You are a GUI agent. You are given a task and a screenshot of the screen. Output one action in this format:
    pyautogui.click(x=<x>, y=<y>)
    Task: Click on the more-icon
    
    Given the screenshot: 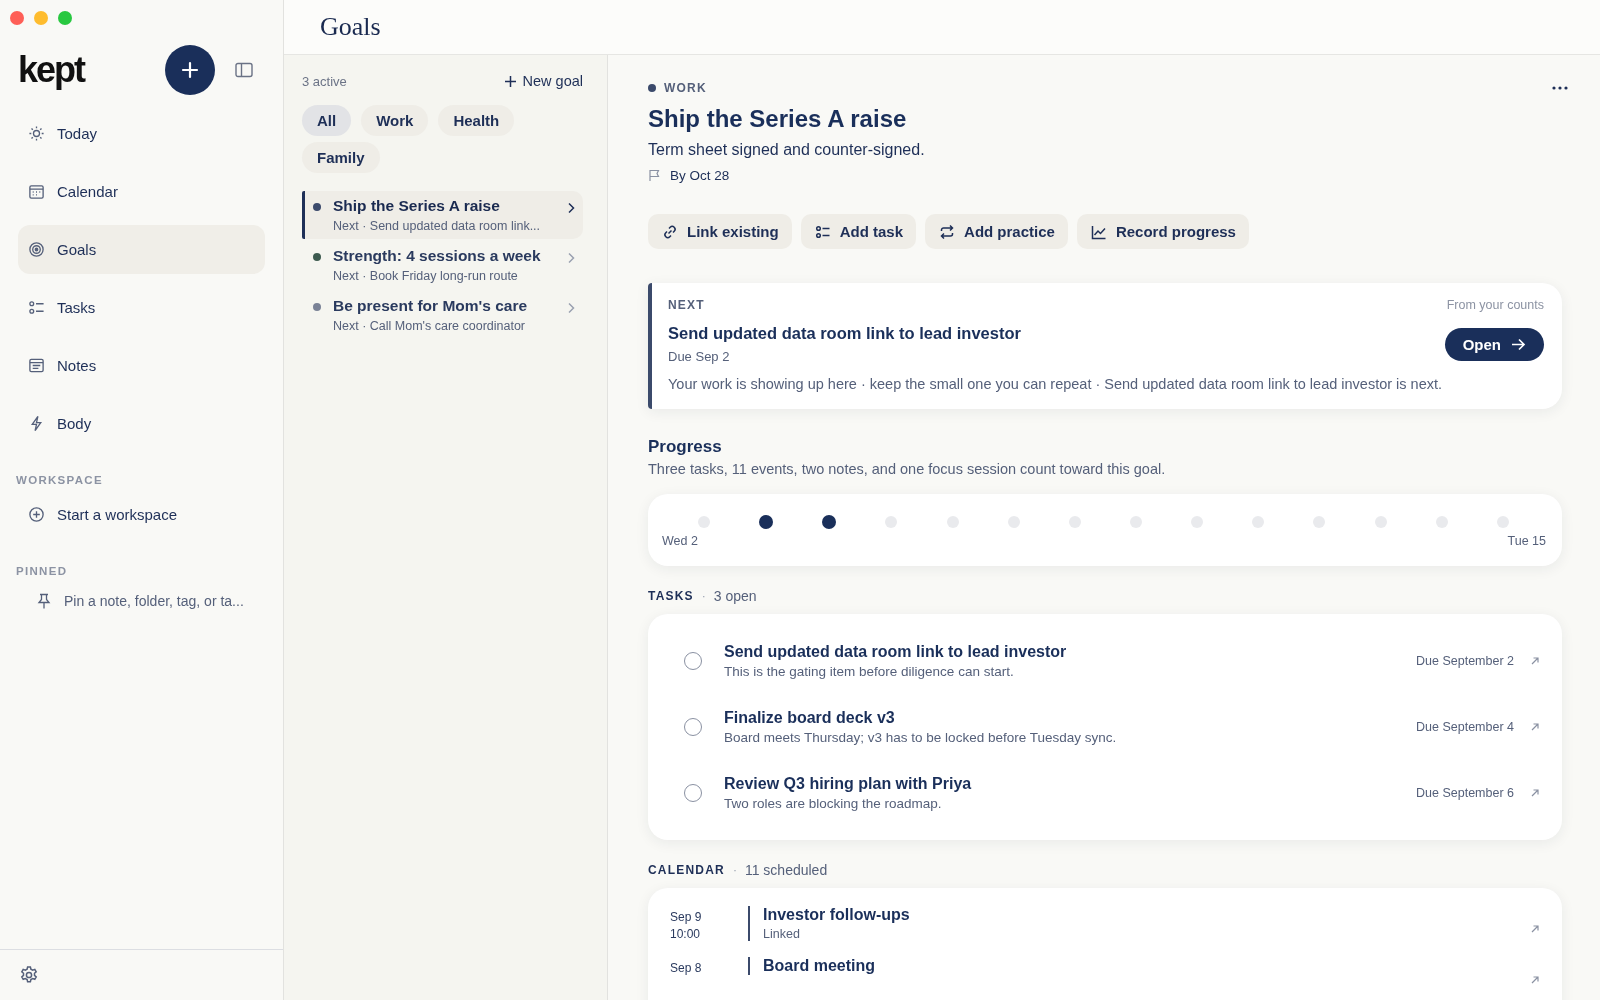 What is the action you would take?
    pyautogui.click(x=1560, y=88)
    